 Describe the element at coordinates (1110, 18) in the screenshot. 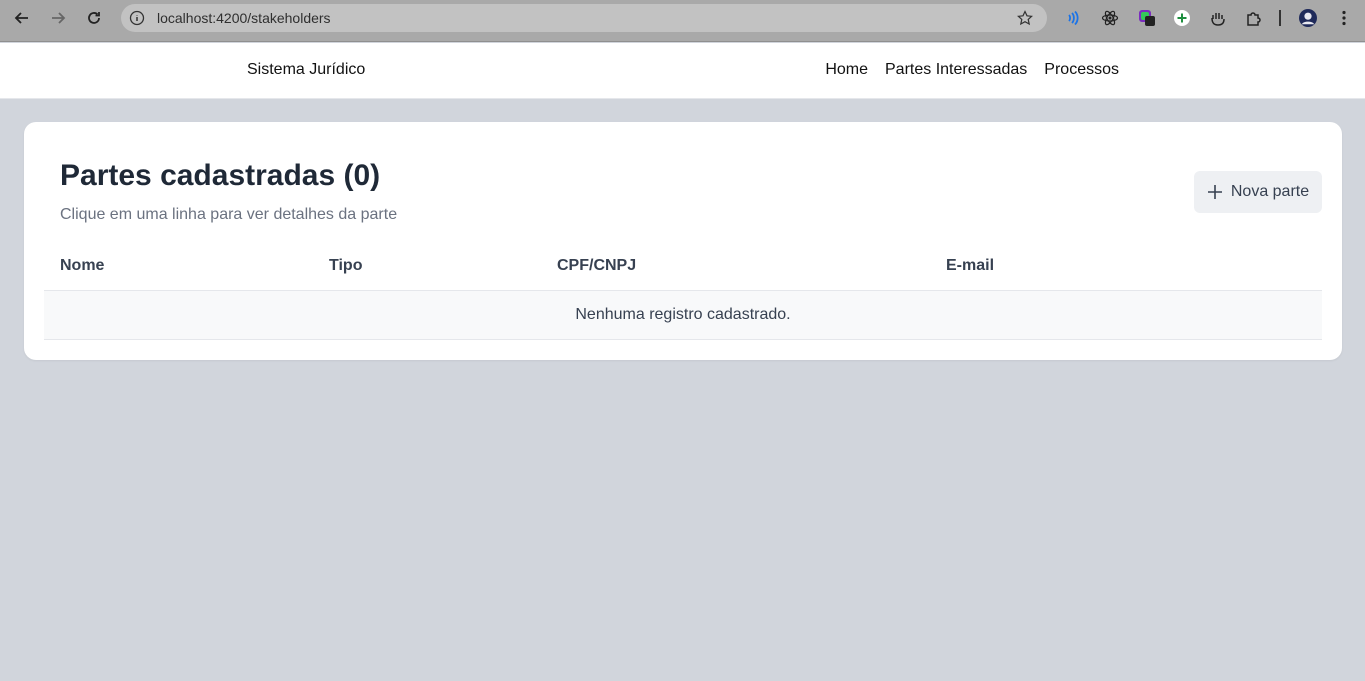

I see `react-devtools-icon` at that location.